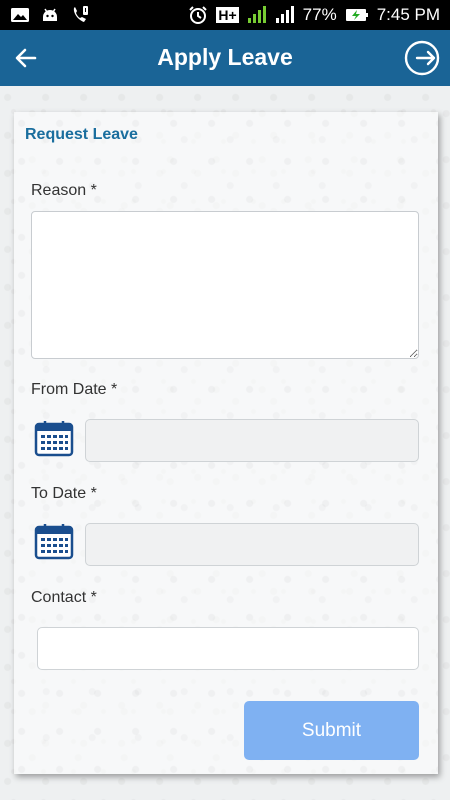 This screenshot has height=800, width=450. Describe the element at coordinates (356, 15) in the screenshot. I see `battery-charging-icon` at that location.